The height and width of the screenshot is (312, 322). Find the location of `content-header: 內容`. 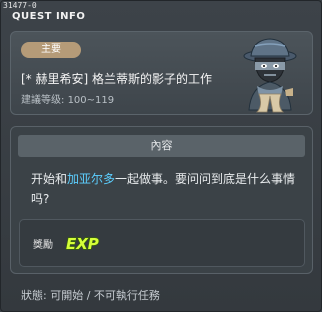

content-header: 內容 is located at coordinates (161, 146).